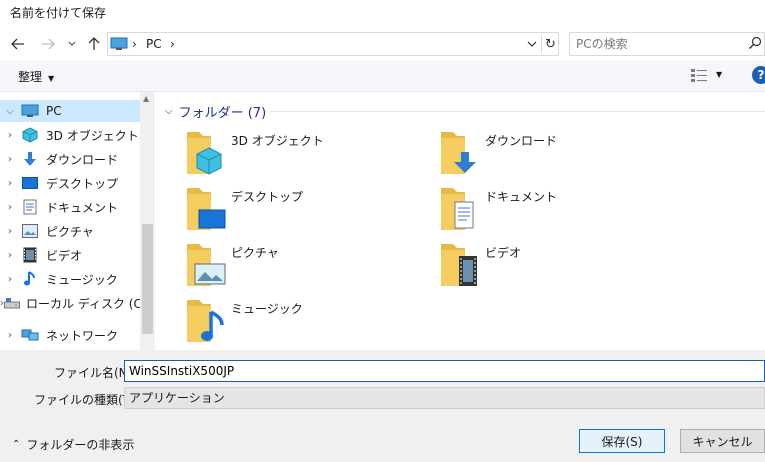 The image size is (765, 462). What do you see at coordinates (255, 253) in the screenshot?
I see `folder-label: ピクチャ` at bounding box center [255, 253].